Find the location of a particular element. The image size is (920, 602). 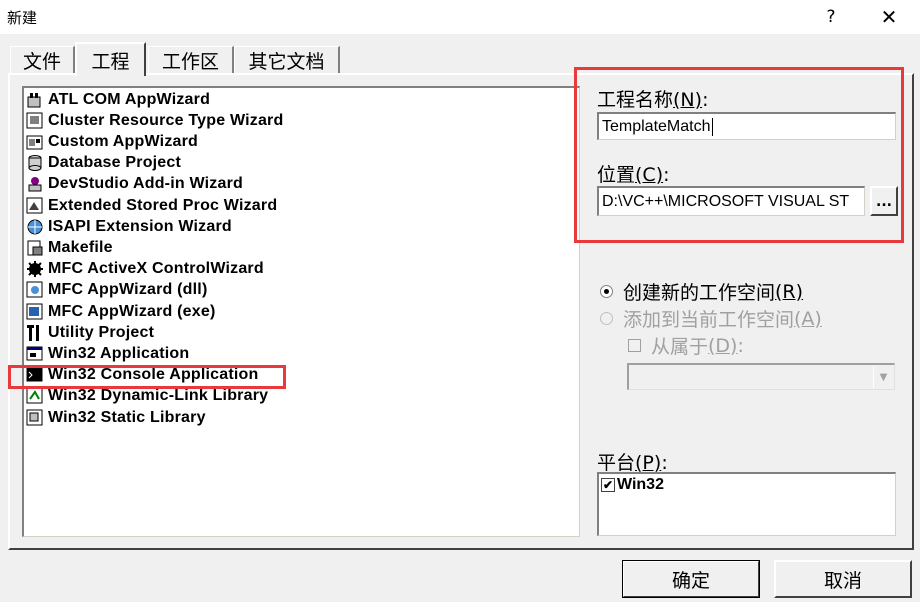

radio-unchecked-icon is located at coordinates (606, 318).